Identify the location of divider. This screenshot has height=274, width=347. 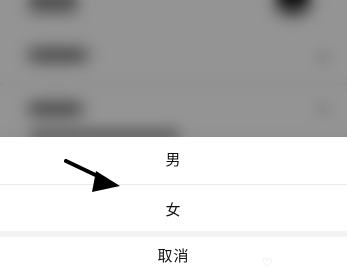
(173, 184).